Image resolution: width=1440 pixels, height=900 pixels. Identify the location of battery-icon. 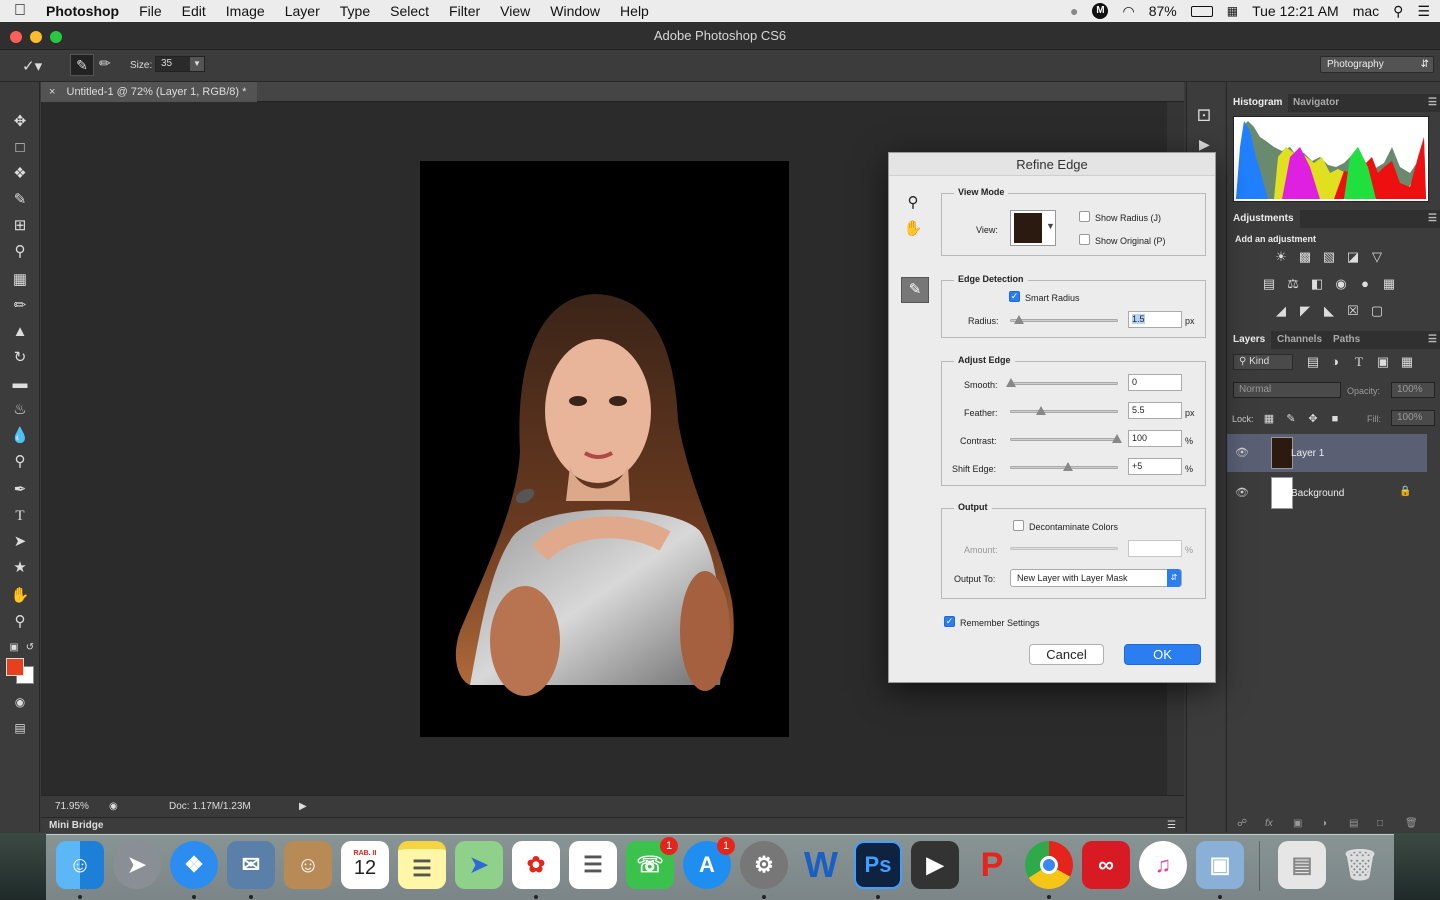
(1201, 11).